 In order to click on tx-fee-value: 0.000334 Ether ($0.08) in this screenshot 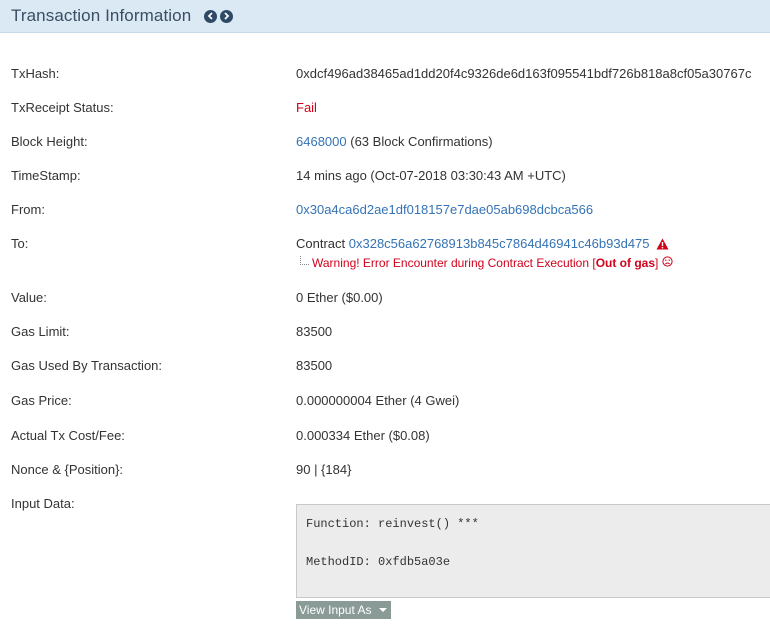, I will do `click(363, 435)`.